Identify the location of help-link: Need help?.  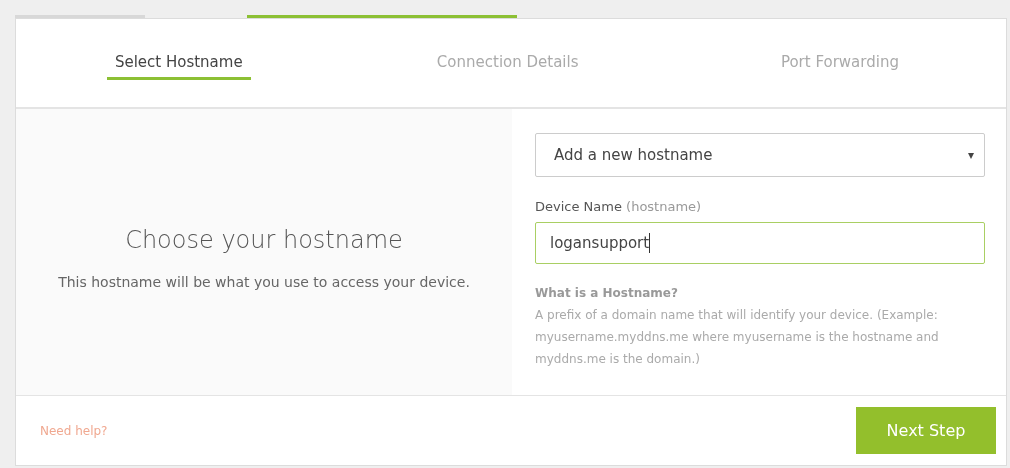
(74, 430).